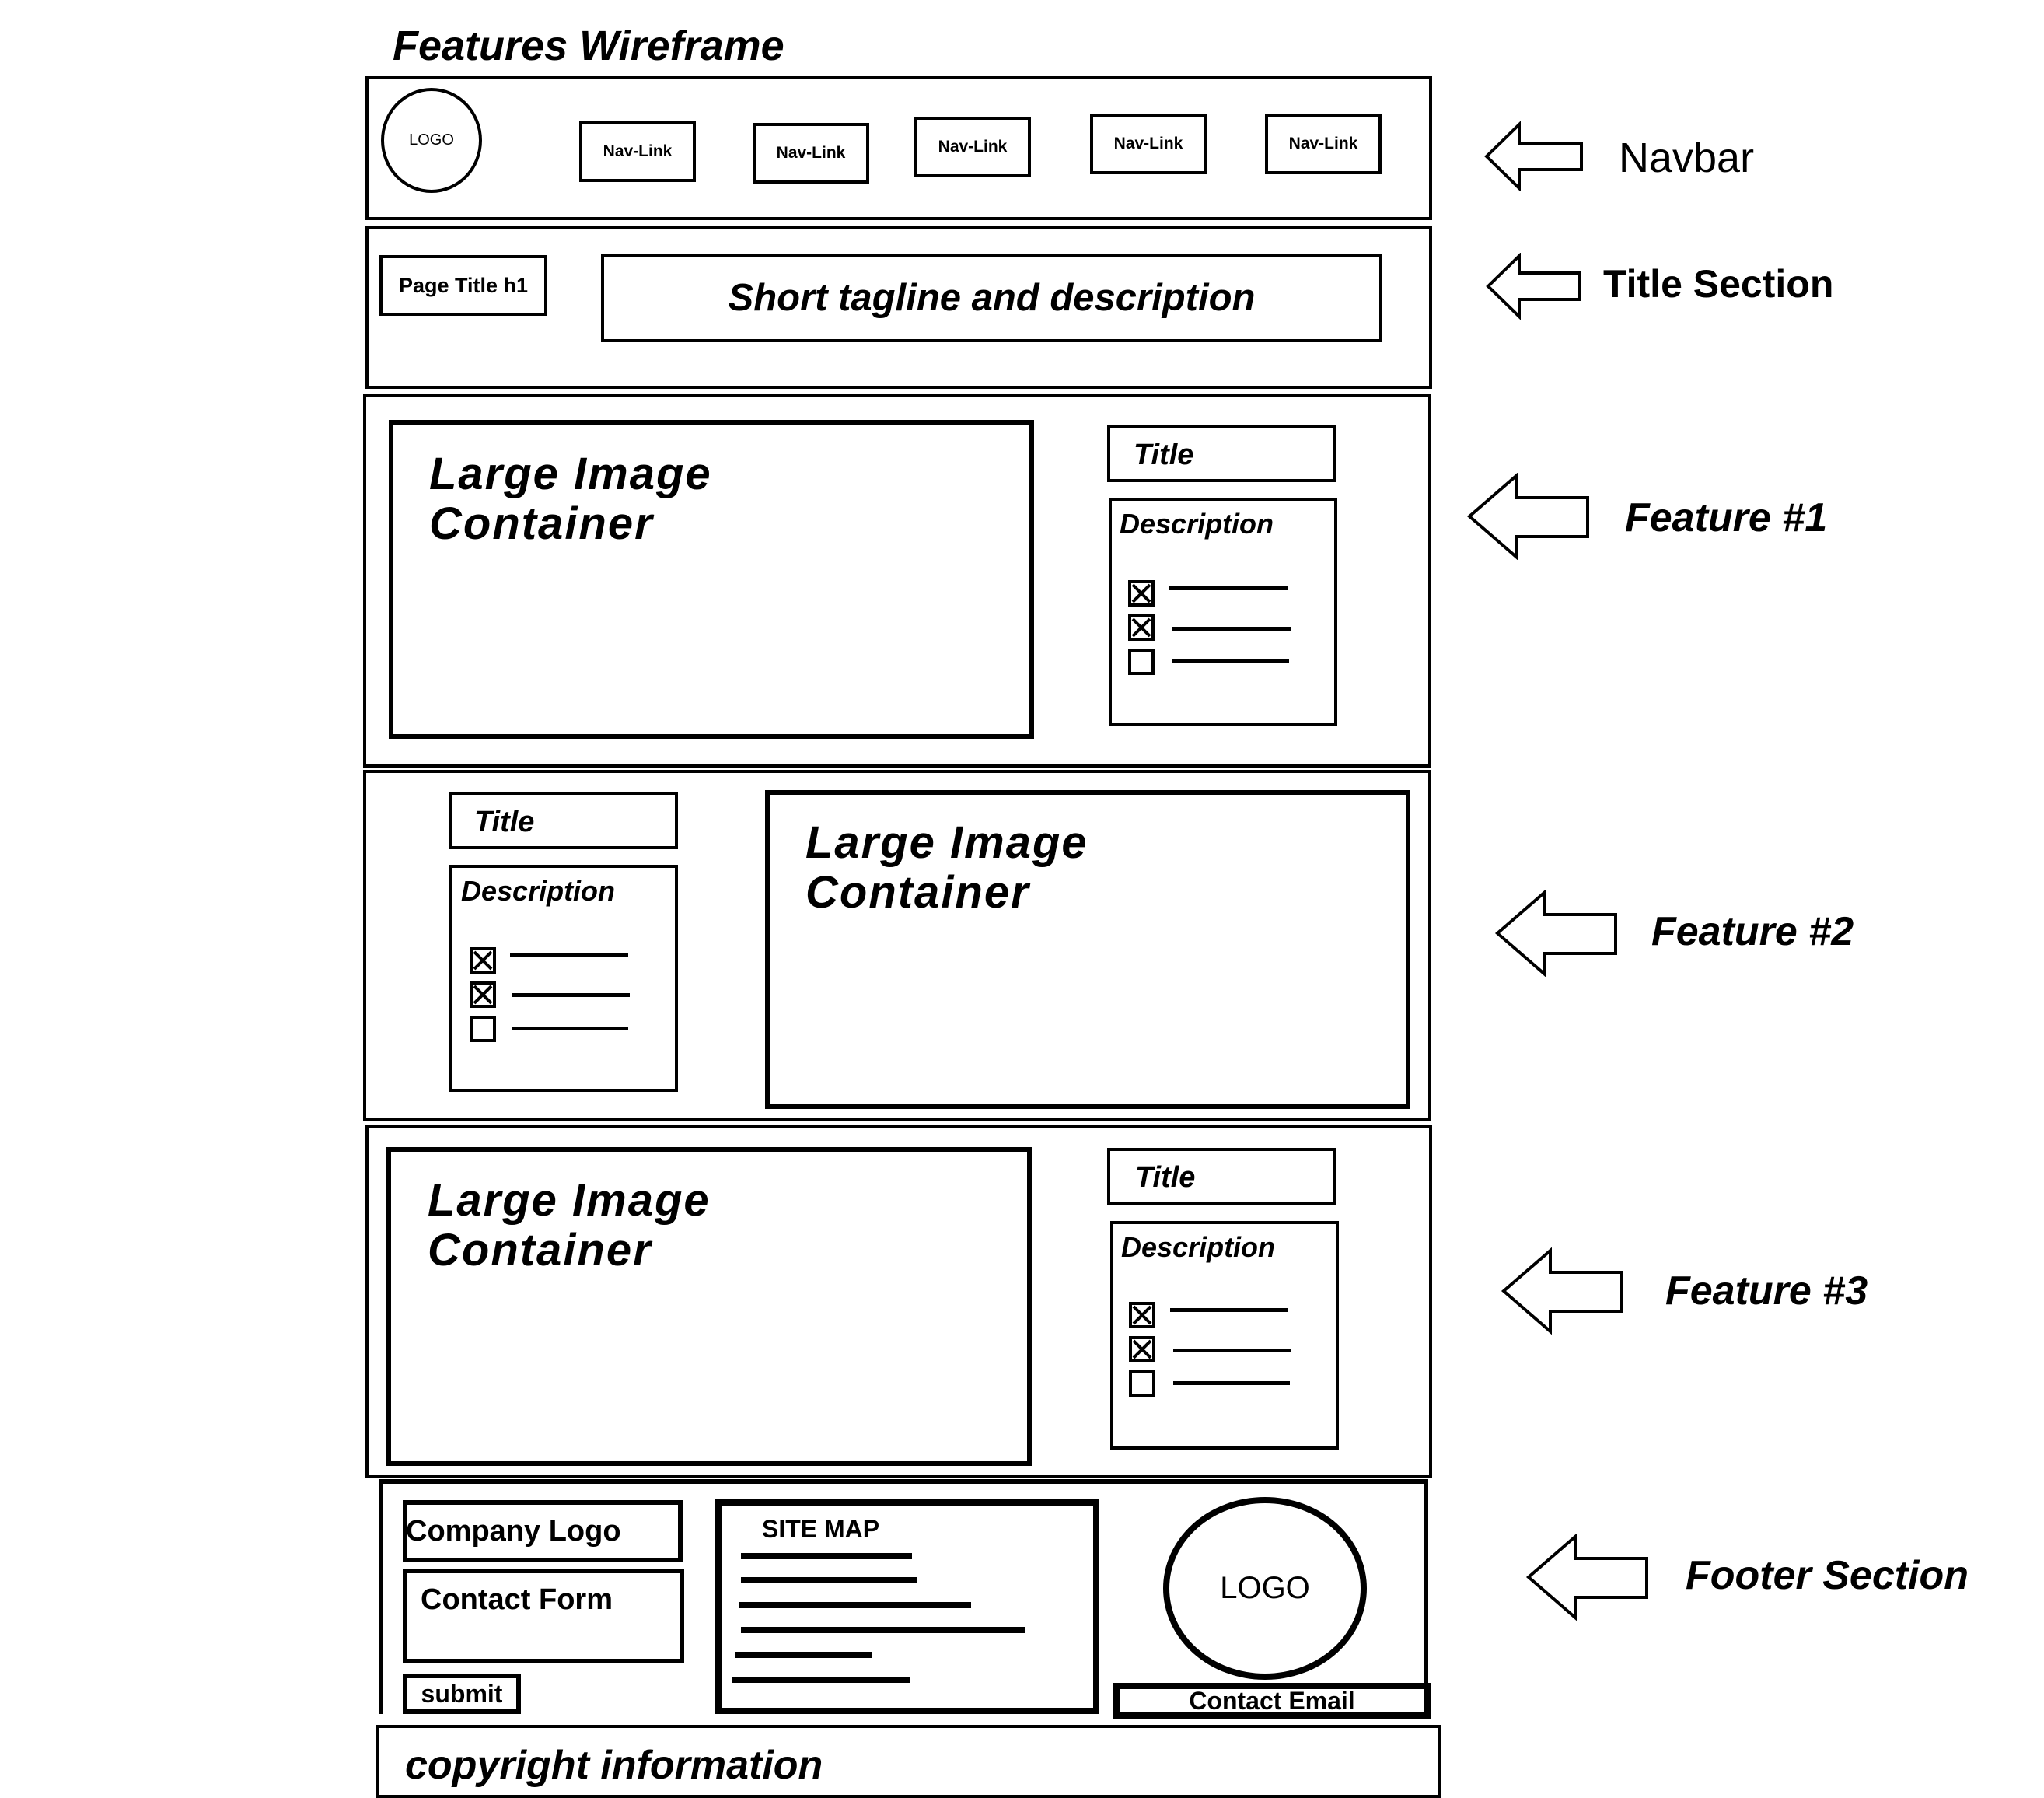  Describe the element at coordinates (1142, 1383) in the screenshot. I see `feature-3-checkbox-unchecked` at that location.